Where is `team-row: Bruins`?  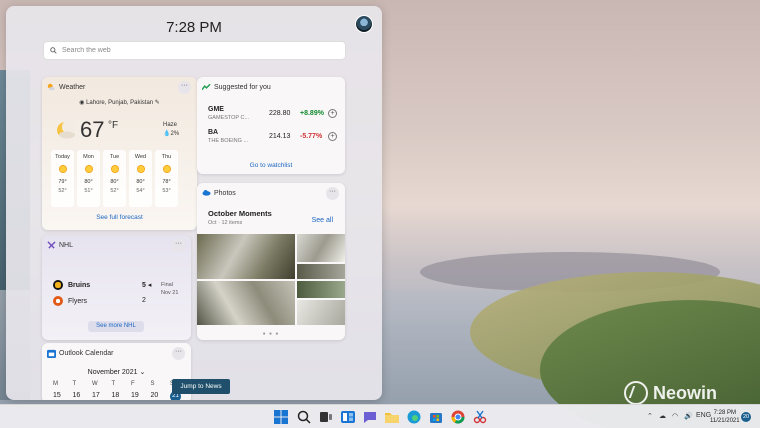 team-row: Bruins is located at coordinates (71, 285).